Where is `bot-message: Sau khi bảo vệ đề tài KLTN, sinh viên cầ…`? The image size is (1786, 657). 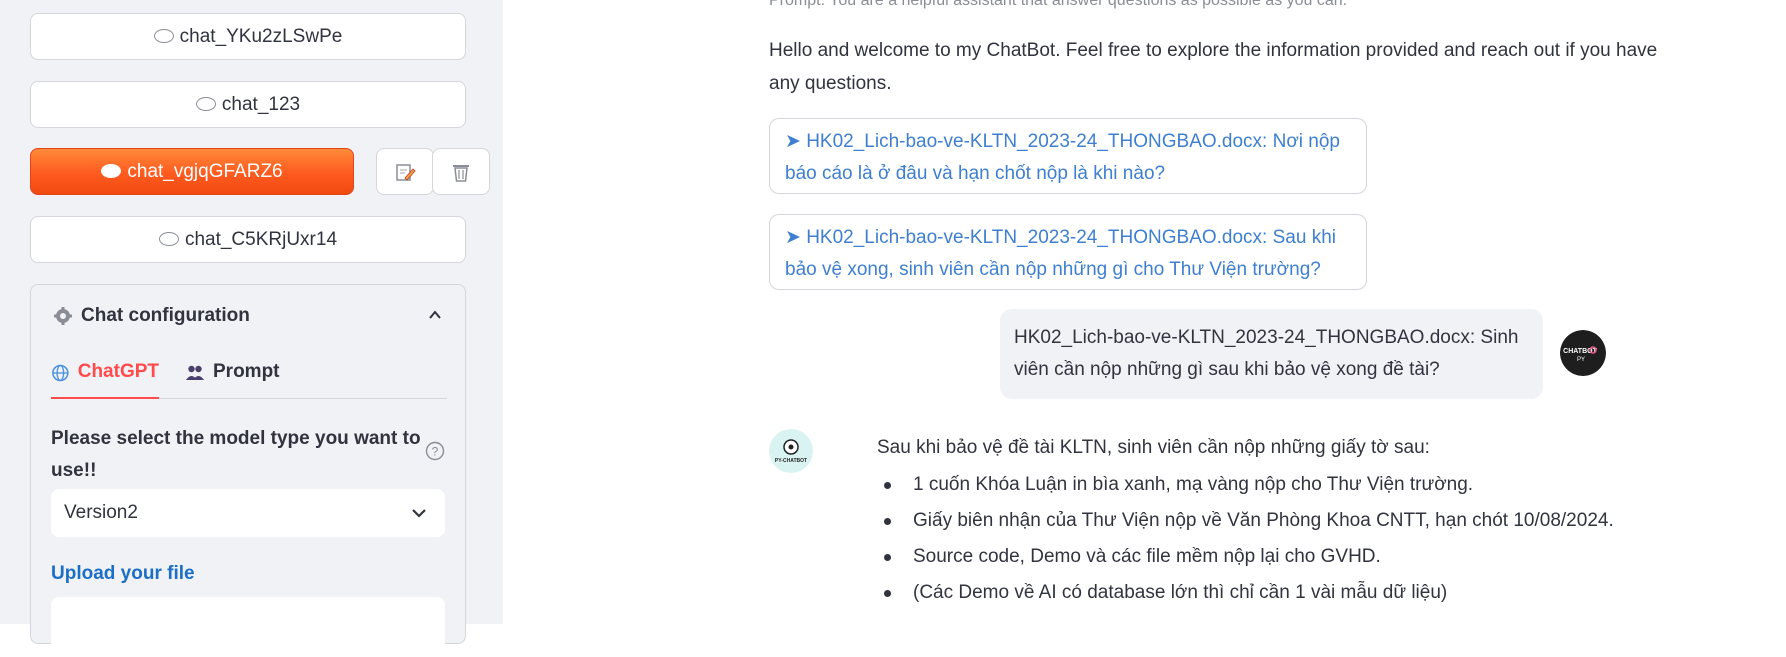
bot-message: Sau khi bảo vệ đề tài KLTN, sinh viên cầ… is located at coordinates (1287, 521).